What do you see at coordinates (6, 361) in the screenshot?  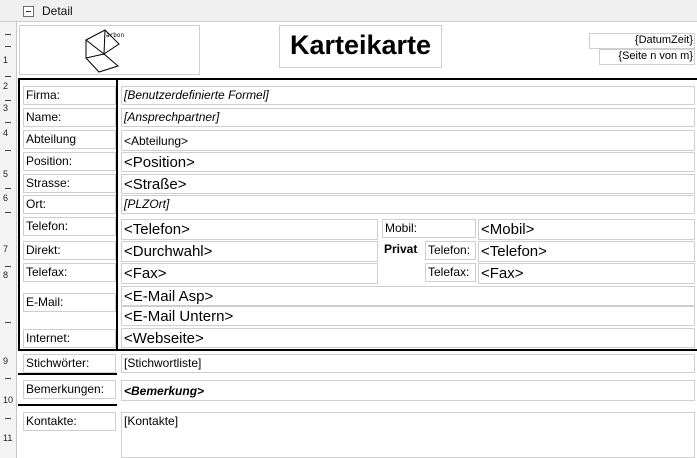 I see `ruler-number: 9` at bounding box center [6, 361].